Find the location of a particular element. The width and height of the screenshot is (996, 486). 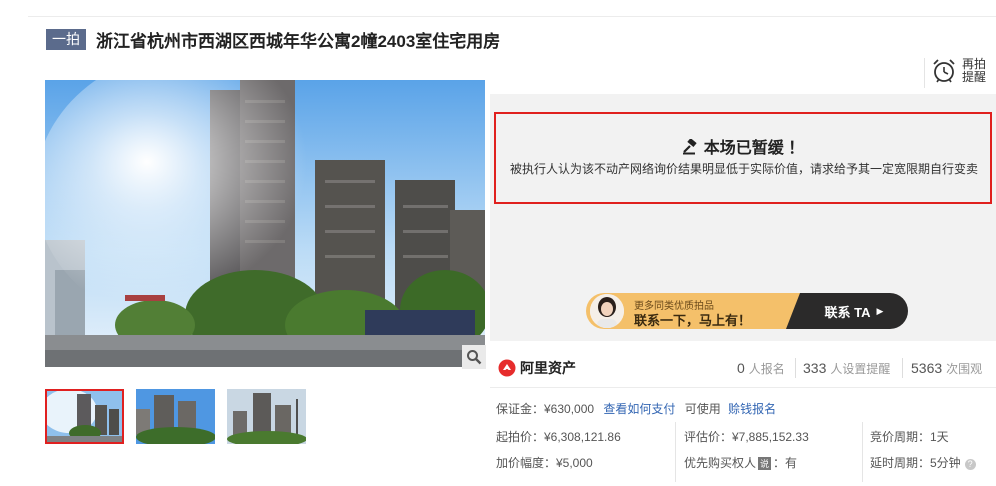

delay-cycle: 延时周期：5分钟 is located at coordinates (915, 463).